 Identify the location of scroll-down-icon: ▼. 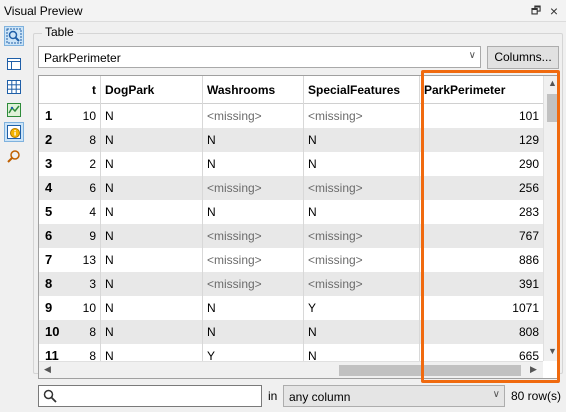
(551, 351).